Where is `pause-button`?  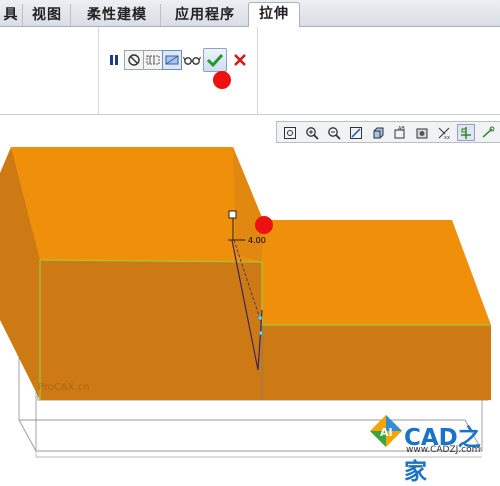 pause-button is located at coordinates (114, 60).